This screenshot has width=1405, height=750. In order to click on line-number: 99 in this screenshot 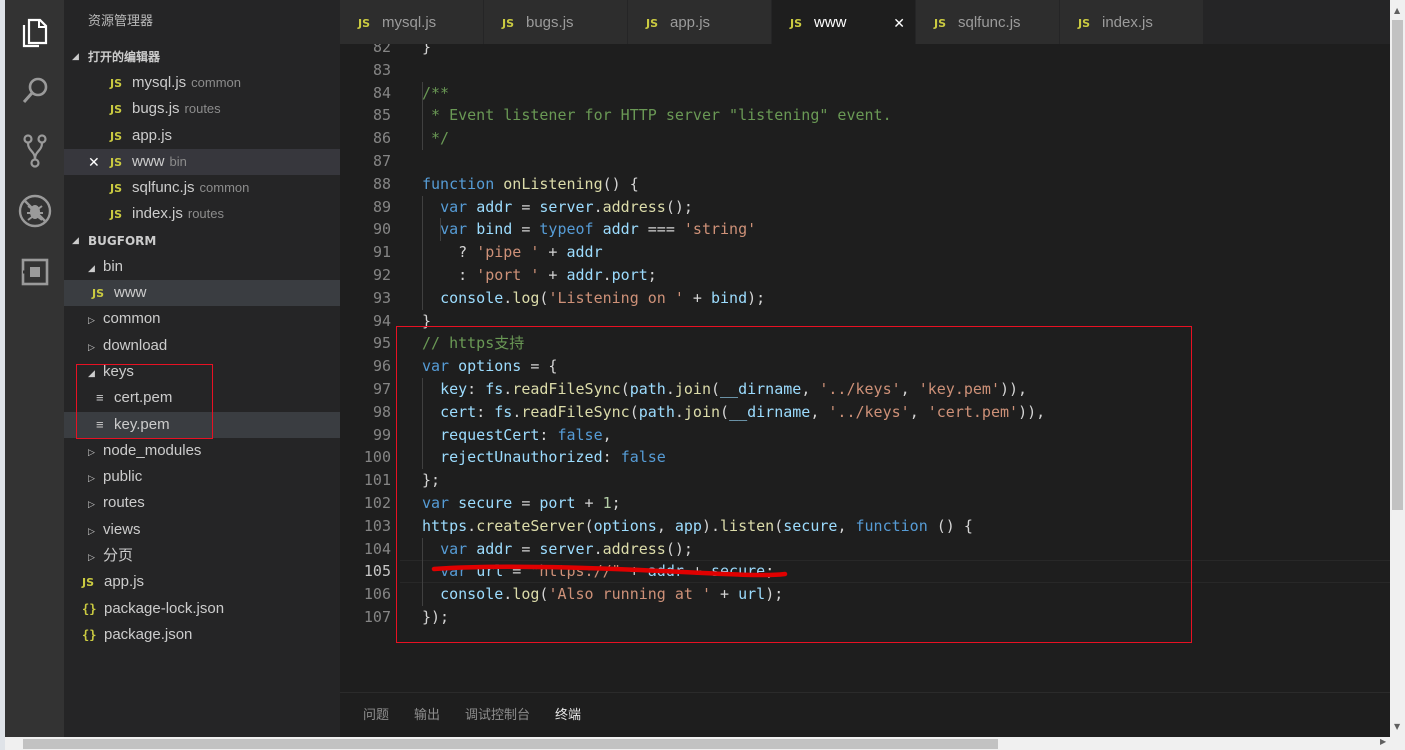, I will do `click(381, 434)`.